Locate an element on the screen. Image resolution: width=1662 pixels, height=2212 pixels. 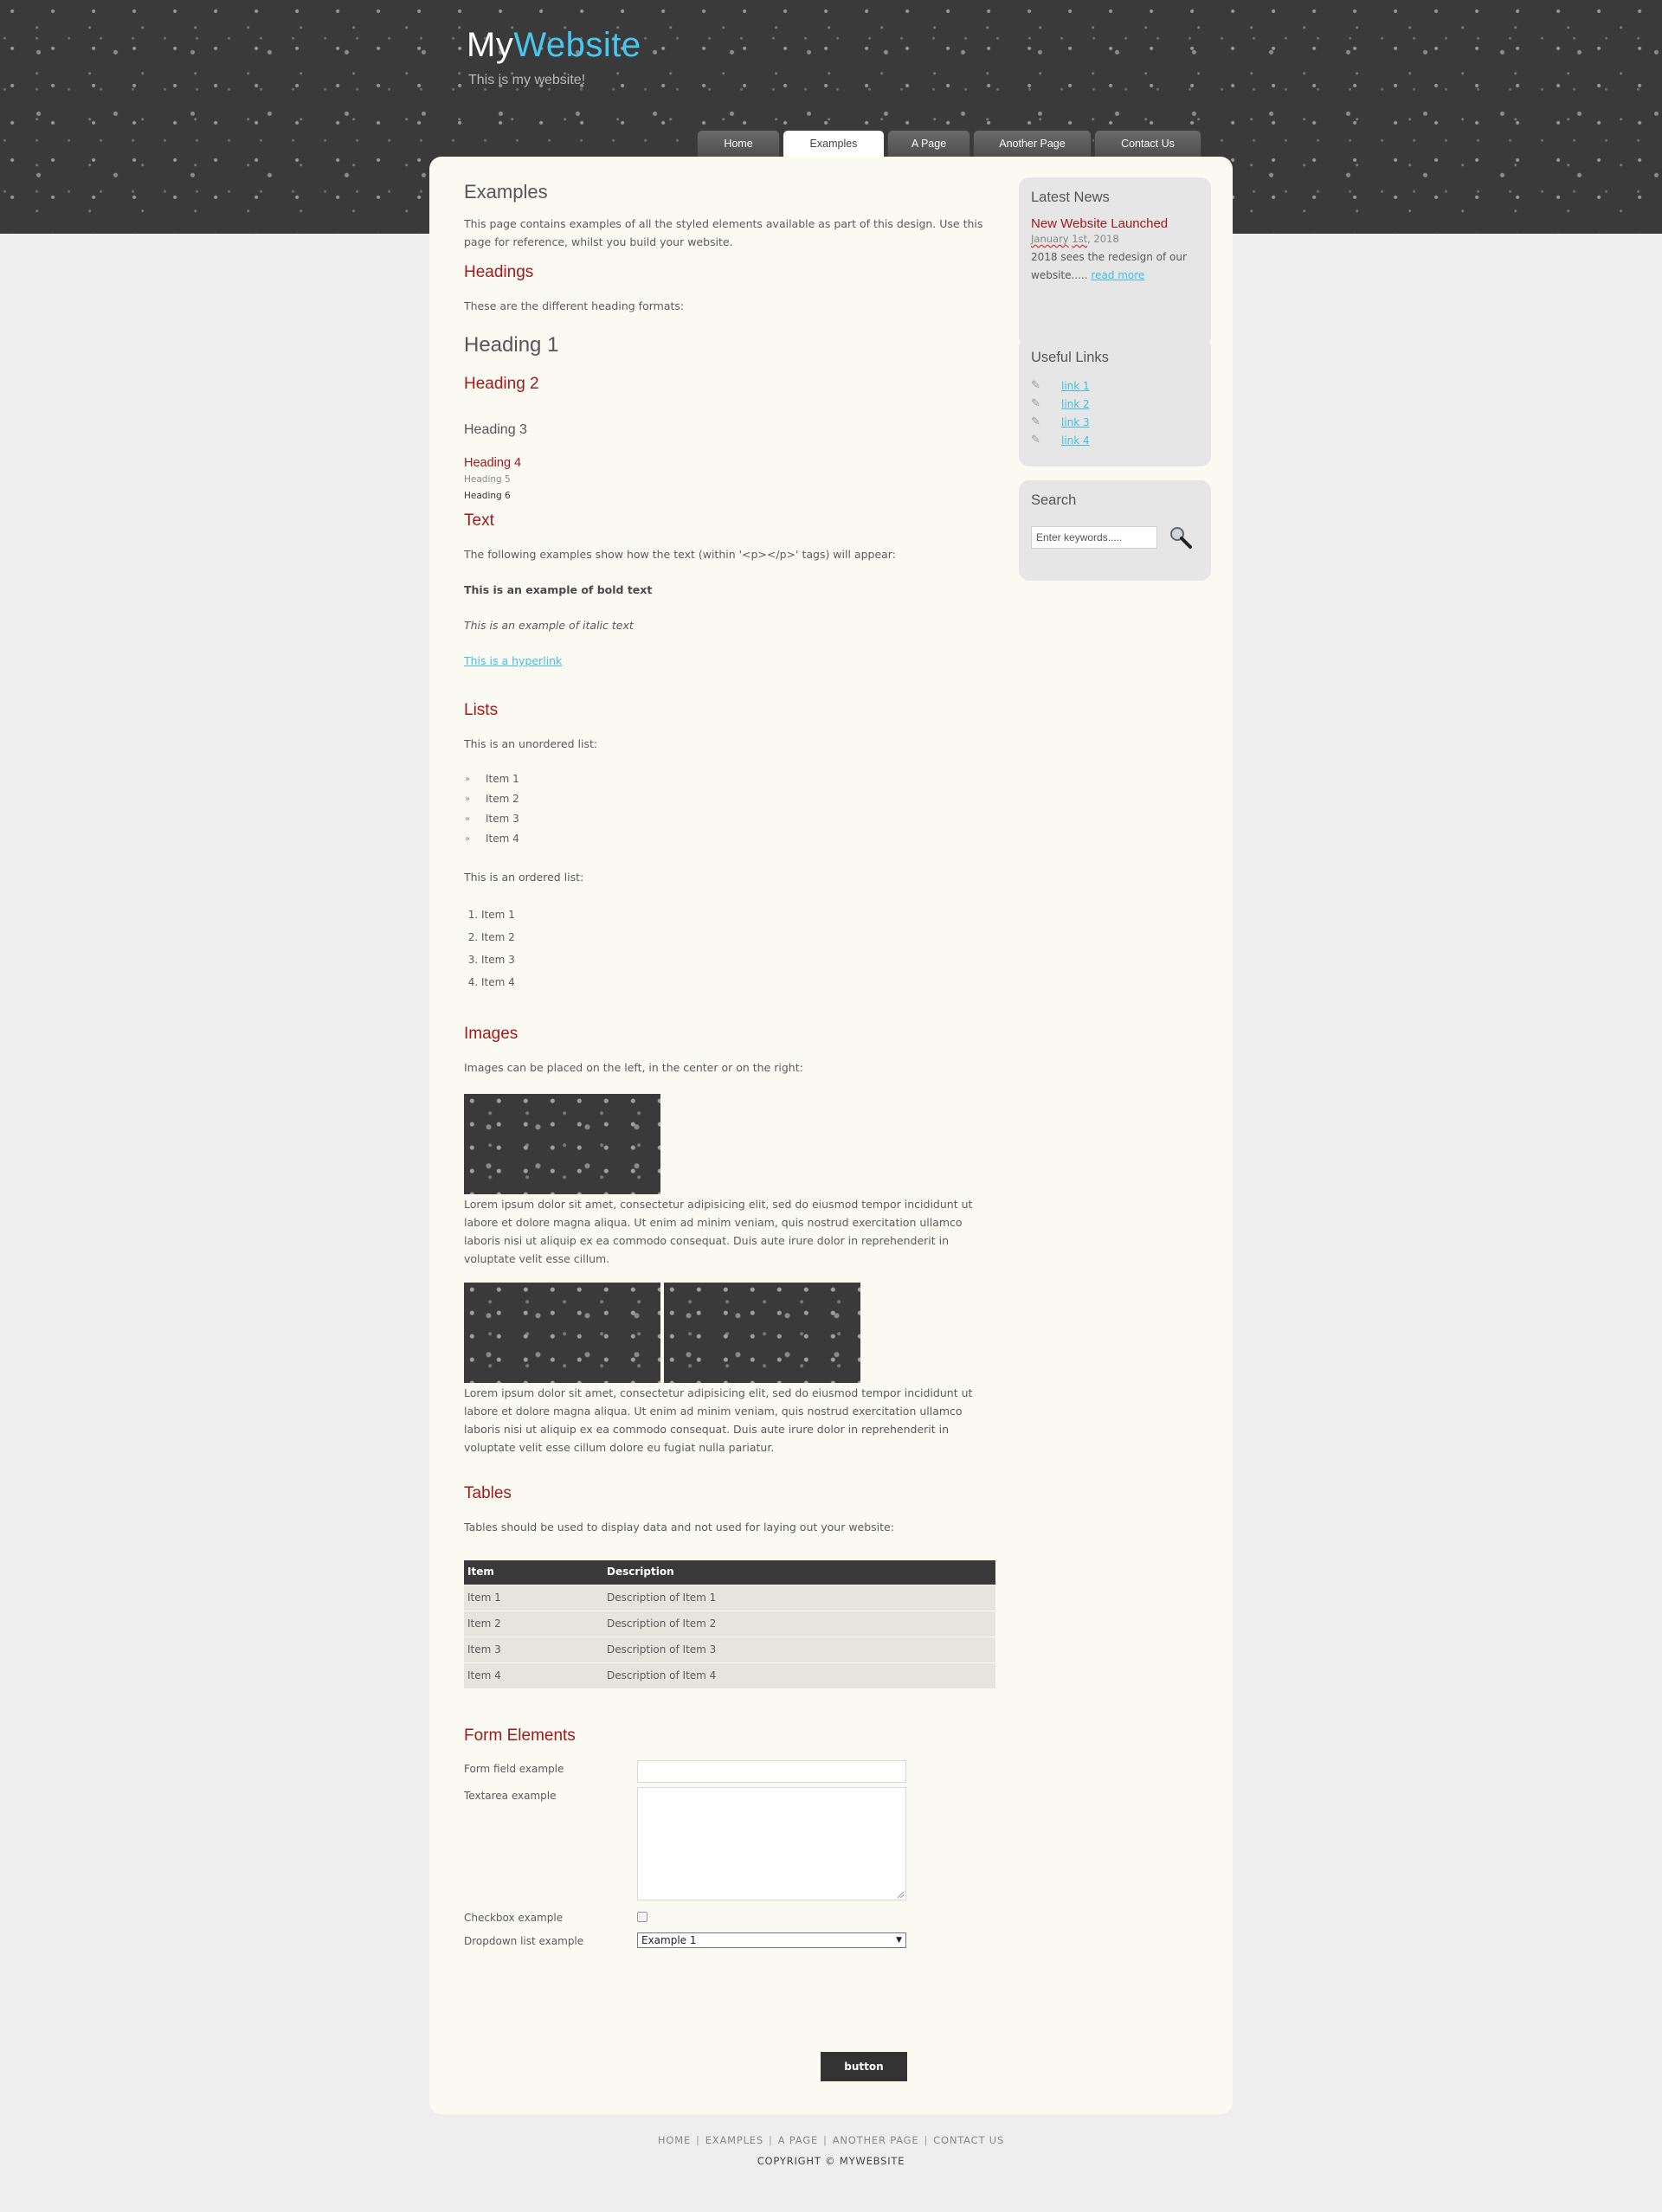
ordered-list-description: This is an ordered list: is located at coordinates (524, 877).